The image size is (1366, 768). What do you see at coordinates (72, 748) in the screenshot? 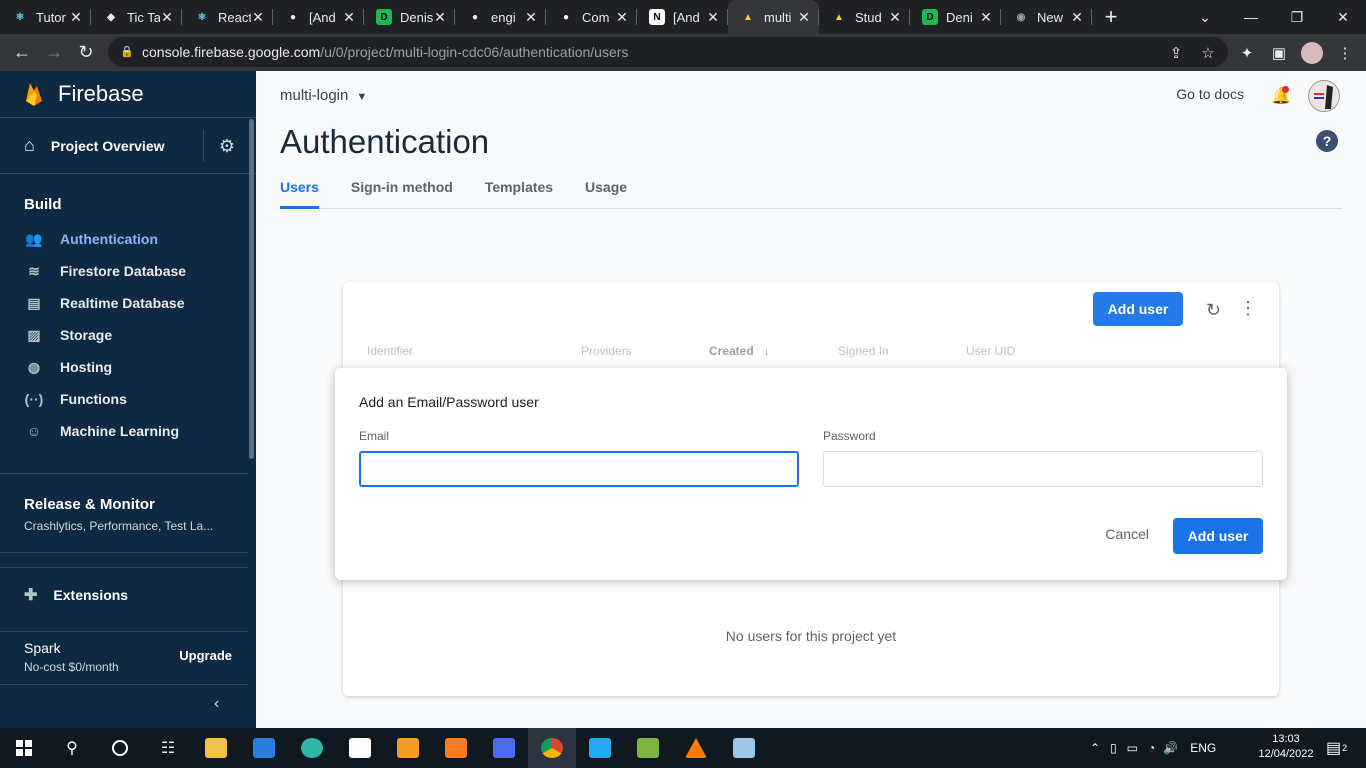
I see `search-icon: ⚲` at bounding box center [72, 748].